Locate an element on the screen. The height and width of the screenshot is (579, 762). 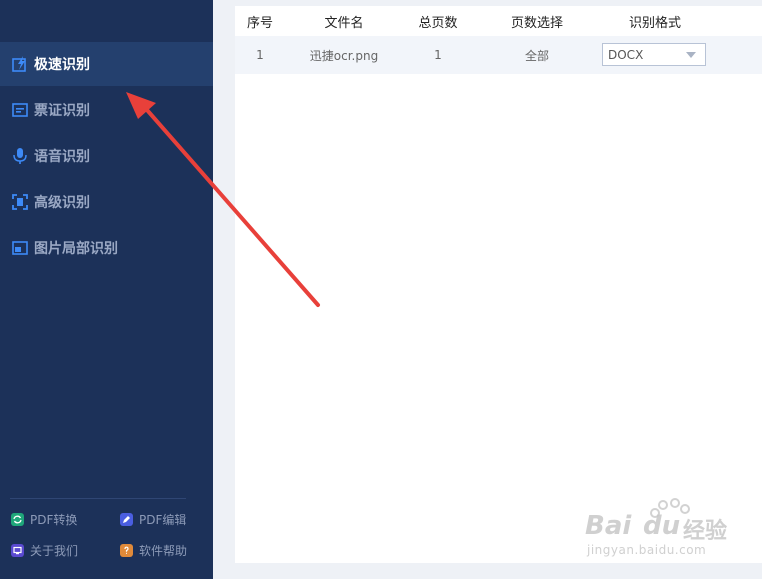
header-total-pages: 总页数 is located at coordinates (438, 23).